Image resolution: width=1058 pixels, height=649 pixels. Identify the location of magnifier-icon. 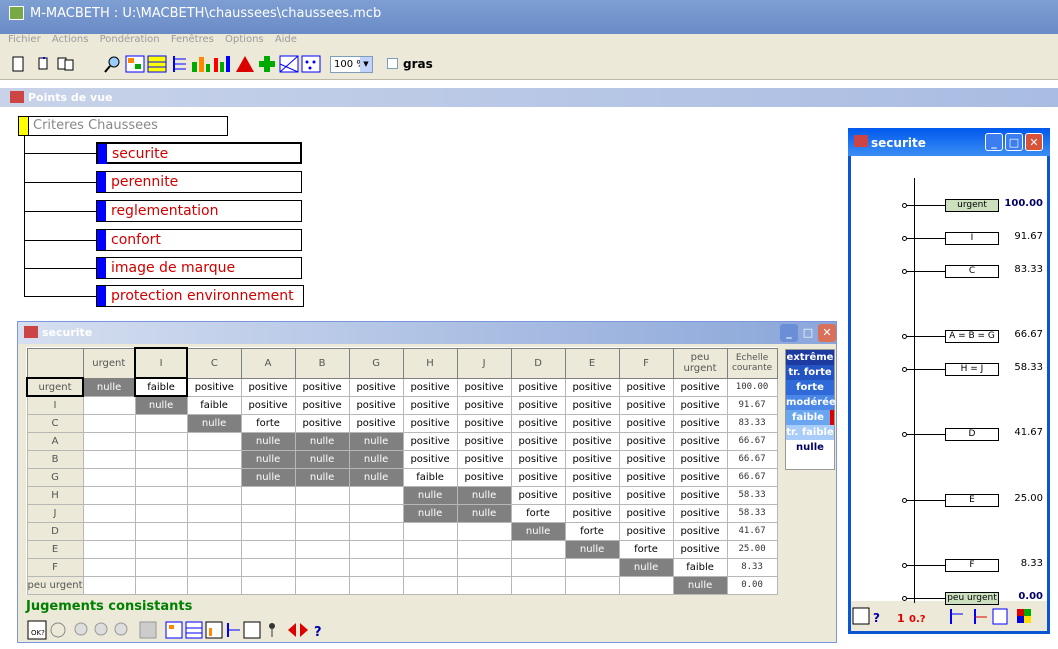
(113, 64).